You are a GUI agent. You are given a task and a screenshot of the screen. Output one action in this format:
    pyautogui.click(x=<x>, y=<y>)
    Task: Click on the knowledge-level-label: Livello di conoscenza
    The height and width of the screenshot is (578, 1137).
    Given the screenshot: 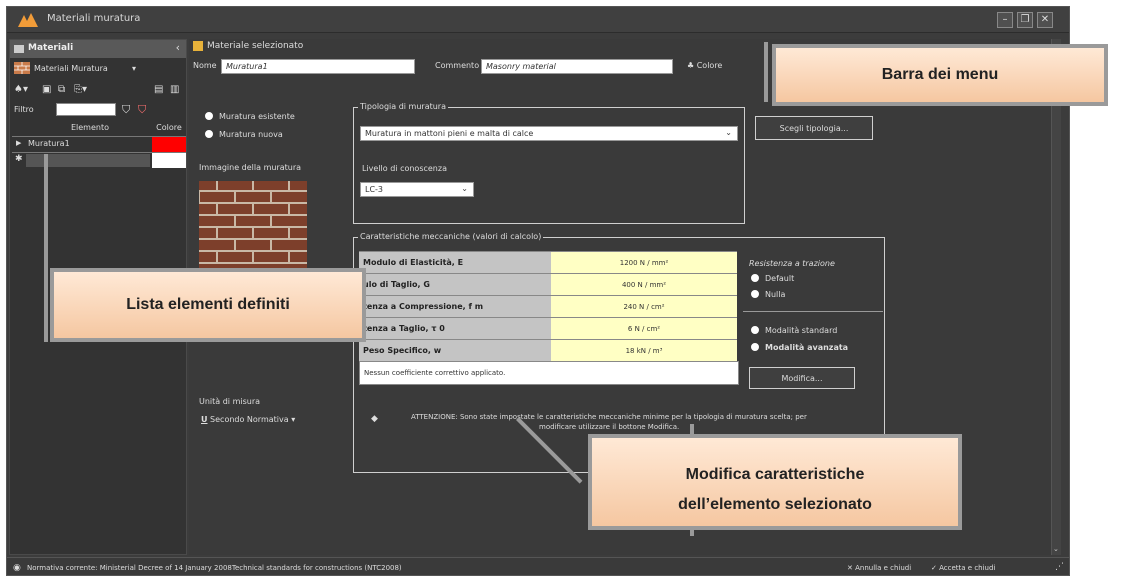 What is the action you would take?
    pyautogui.click(x=404, y=168)
    